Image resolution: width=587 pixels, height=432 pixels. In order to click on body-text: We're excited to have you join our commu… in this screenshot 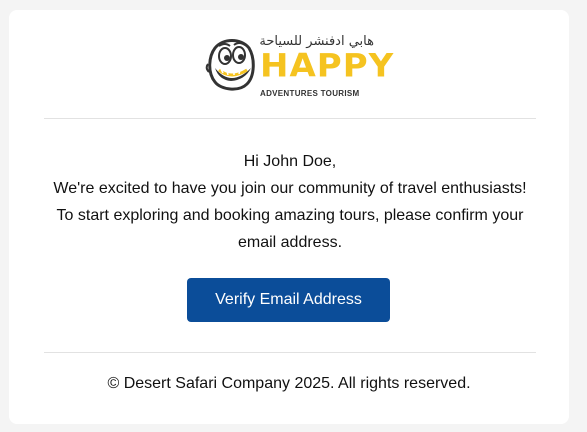, I will do `click(290, 215)`.